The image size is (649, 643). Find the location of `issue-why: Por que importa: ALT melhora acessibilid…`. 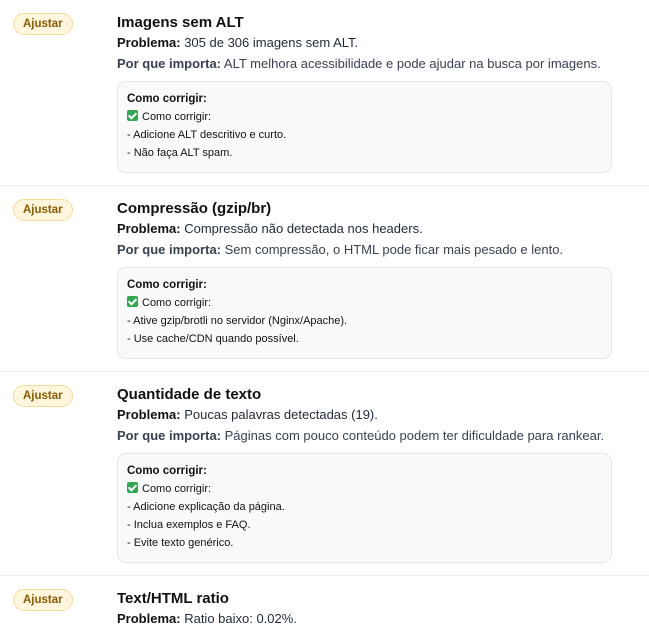

issue-why: Por que importa: ALT melhora acessibilid… is located at coordinates (376, 64).